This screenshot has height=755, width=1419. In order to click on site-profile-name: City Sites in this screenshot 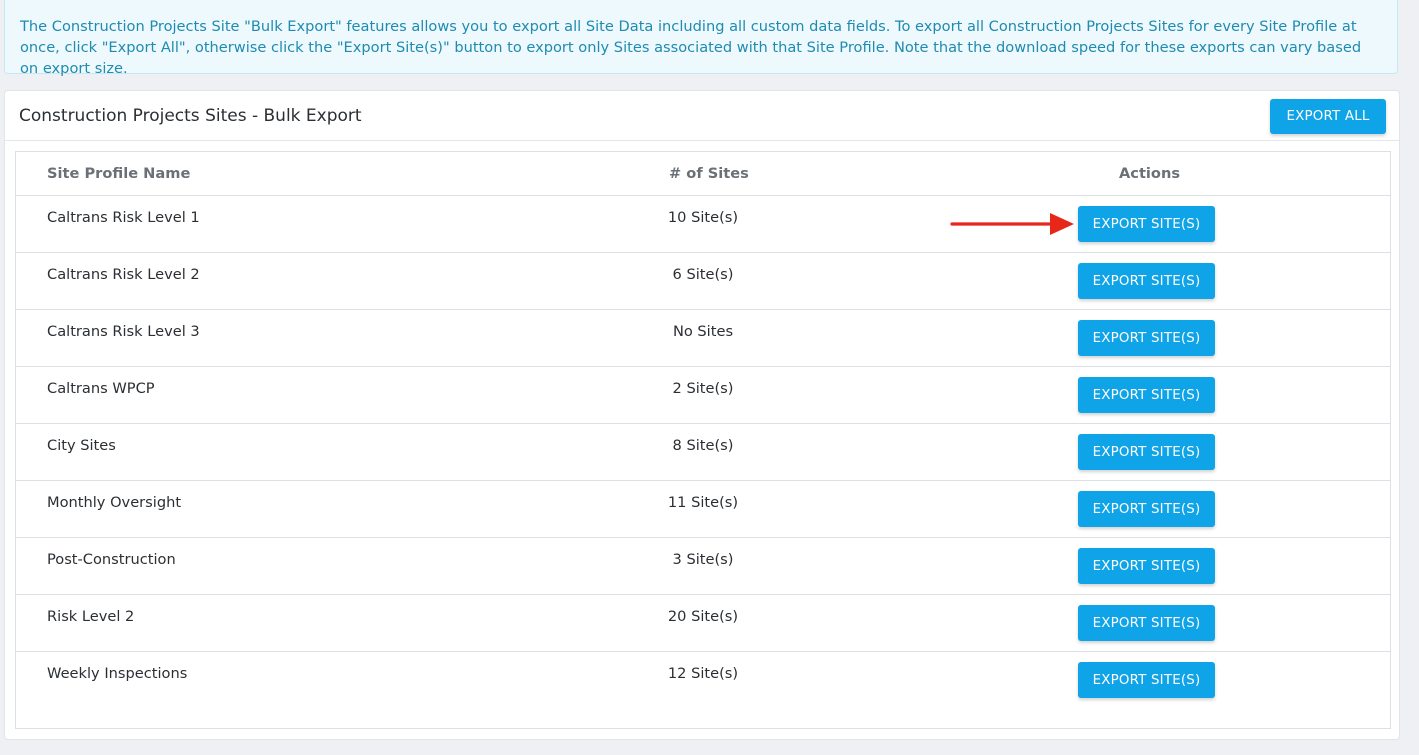, I will do `click(81, 445)`.